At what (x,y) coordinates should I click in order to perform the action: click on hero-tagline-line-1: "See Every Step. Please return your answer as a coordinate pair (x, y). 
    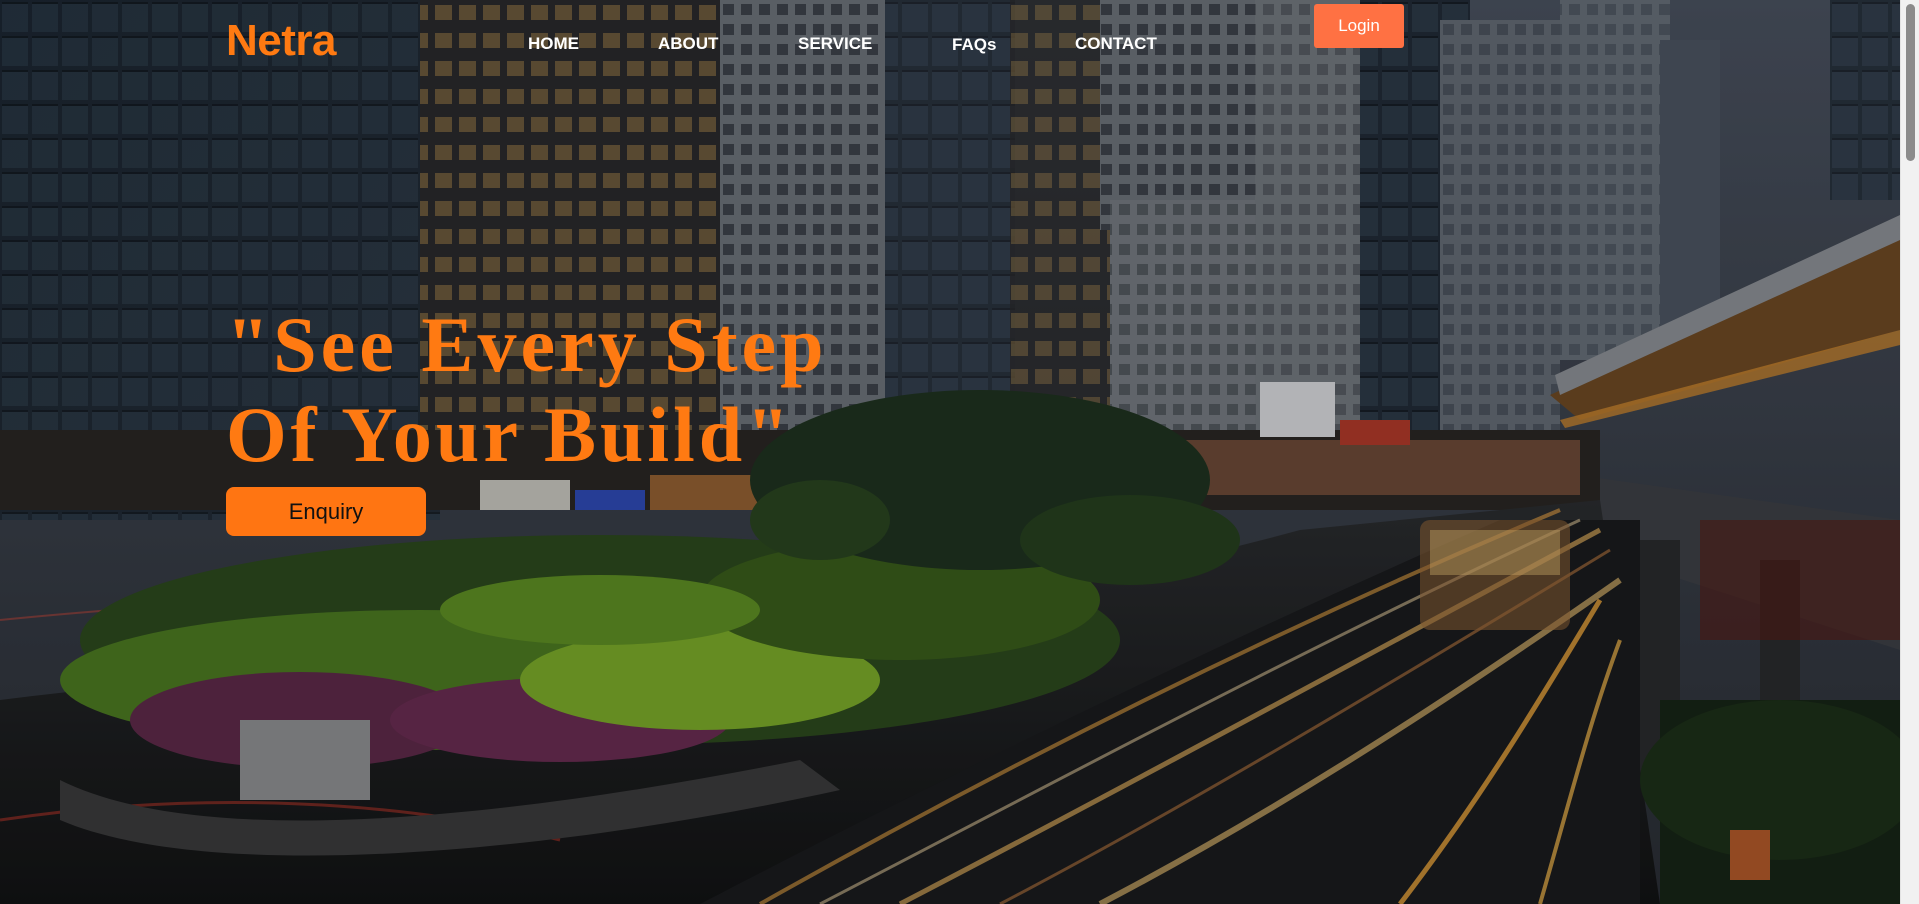
    Looking at the image, I should click on (527, 344).